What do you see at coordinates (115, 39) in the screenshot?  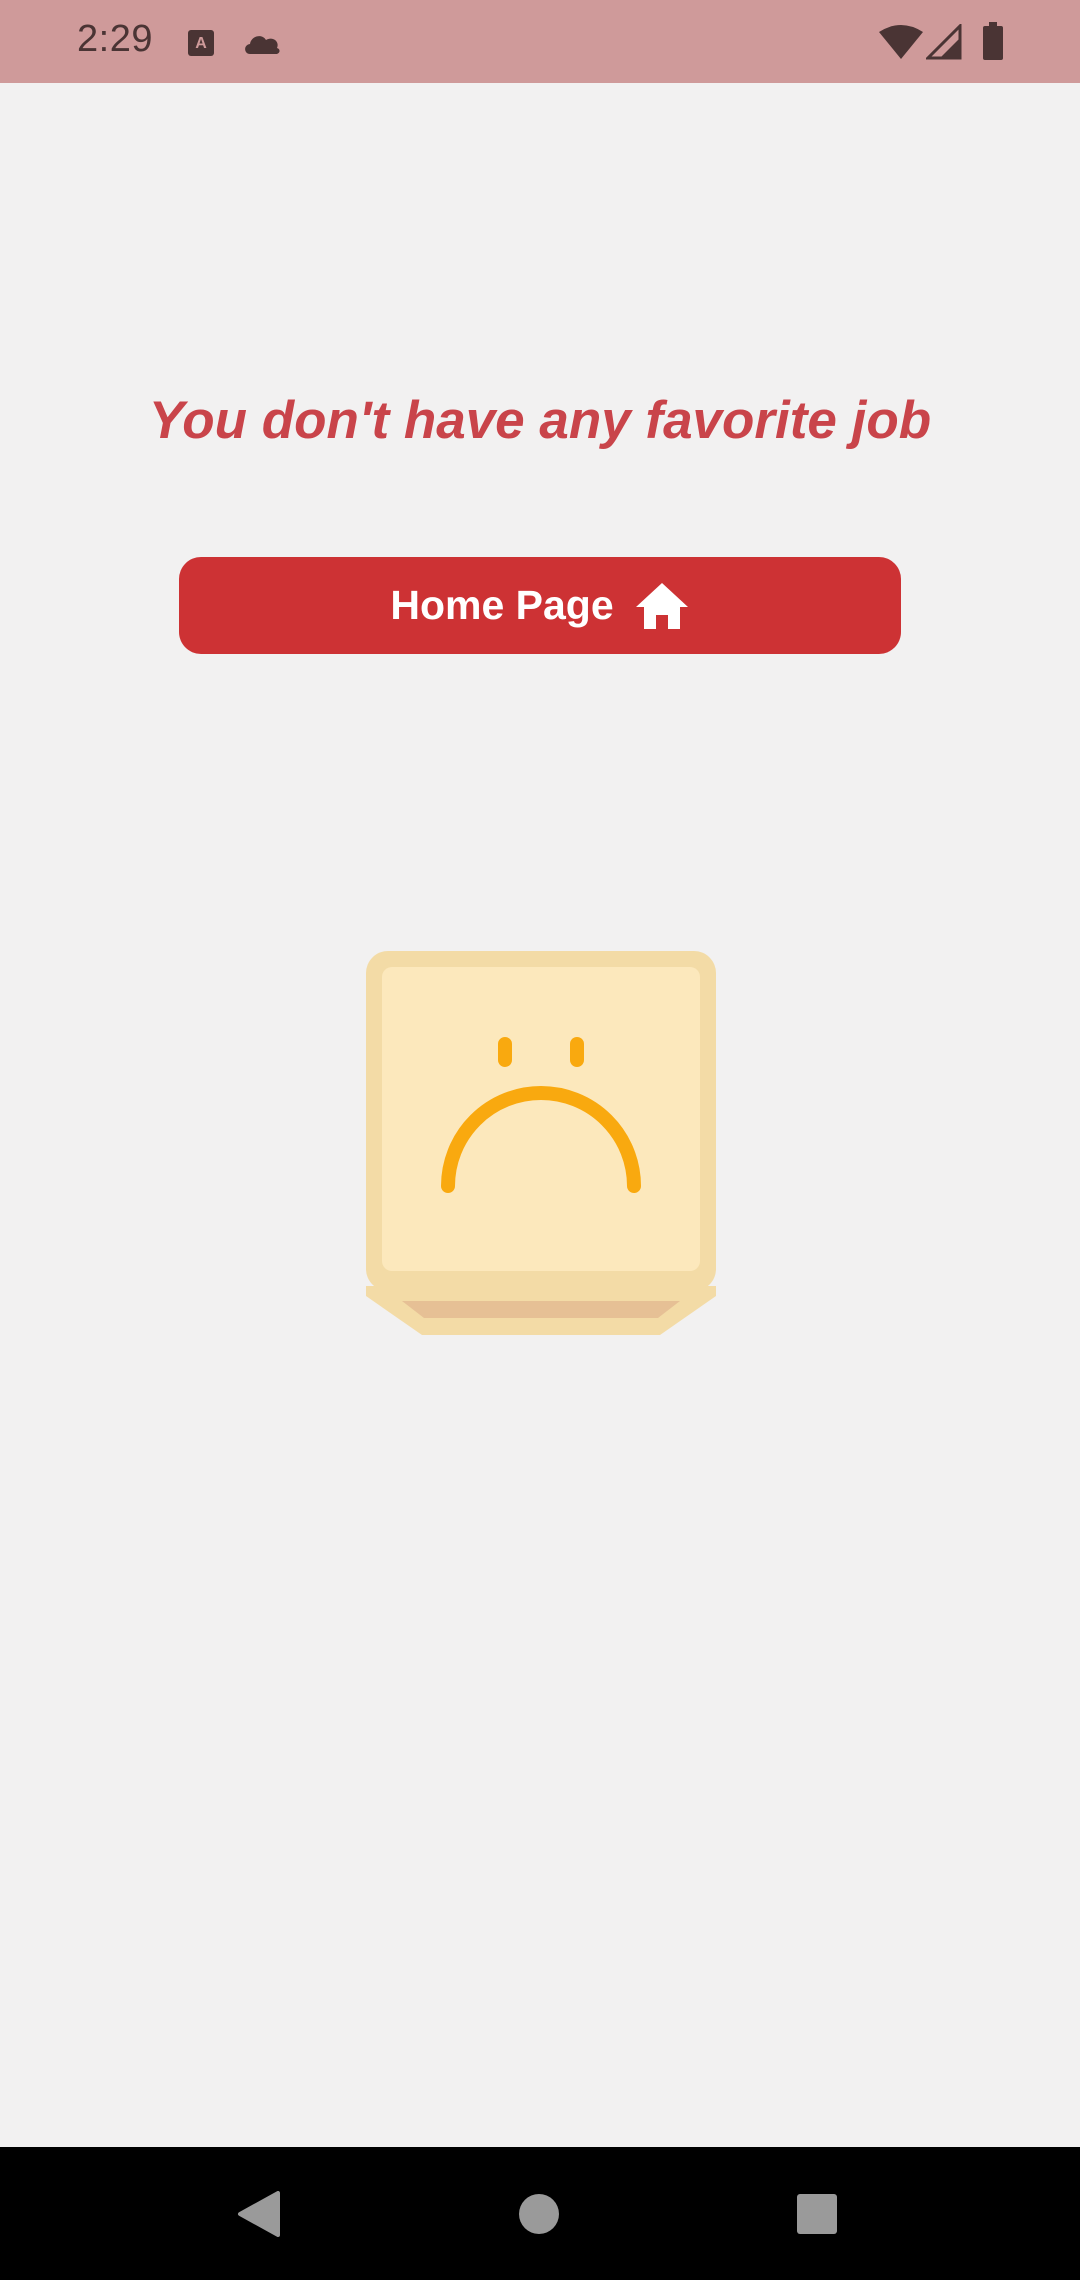 I see `status-time: 2:29` at bounding box center [115, 39].